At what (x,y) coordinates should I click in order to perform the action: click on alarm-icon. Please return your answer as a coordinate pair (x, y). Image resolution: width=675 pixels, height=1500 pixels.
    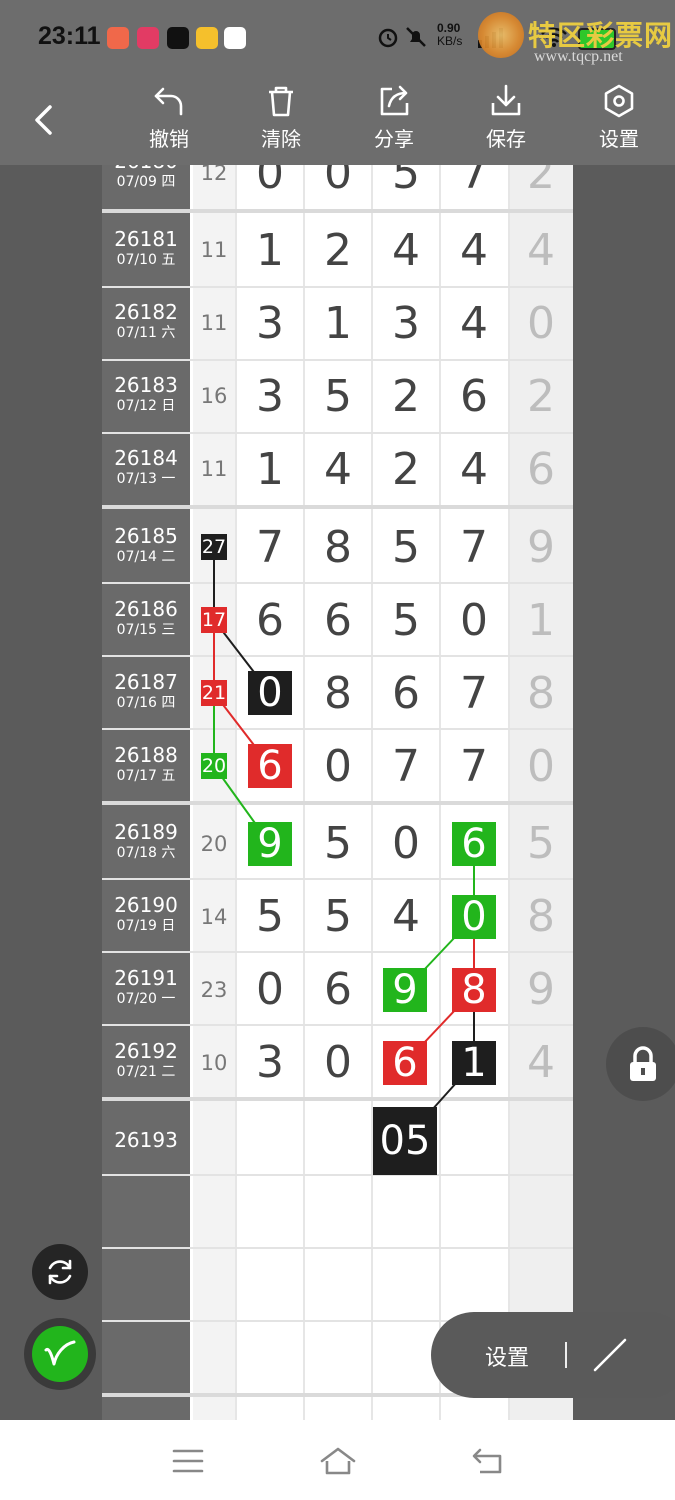
    Looking at the image, I should click on (388, 38).